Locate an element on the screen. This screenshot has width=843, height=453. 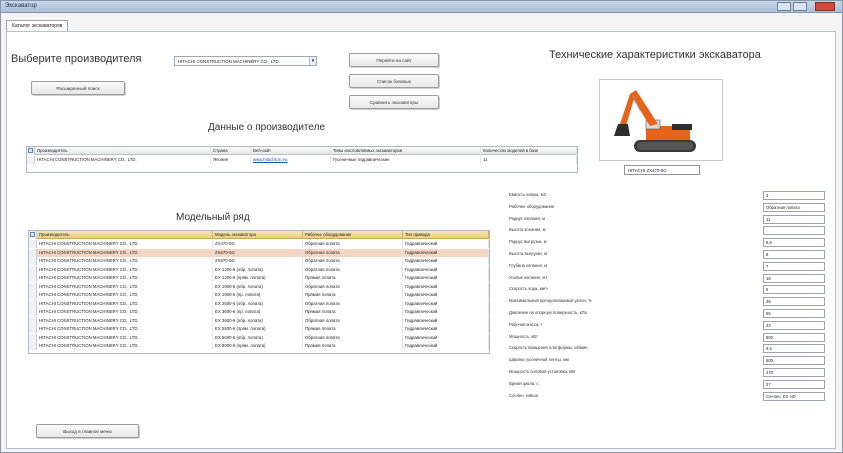
cell-country: Япония is located at coordinates (231, 160).